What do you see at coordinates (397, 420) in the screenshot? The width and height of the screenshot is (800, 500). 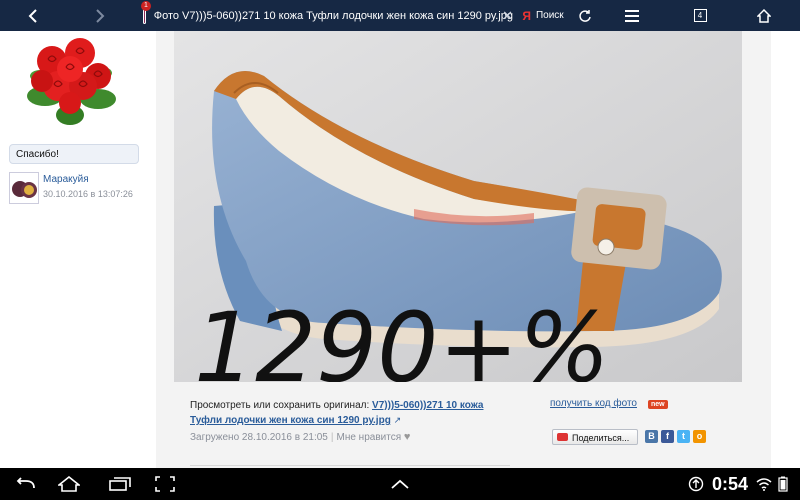 I see `external-link-icon: ↗` at bounding box center [397, 420].